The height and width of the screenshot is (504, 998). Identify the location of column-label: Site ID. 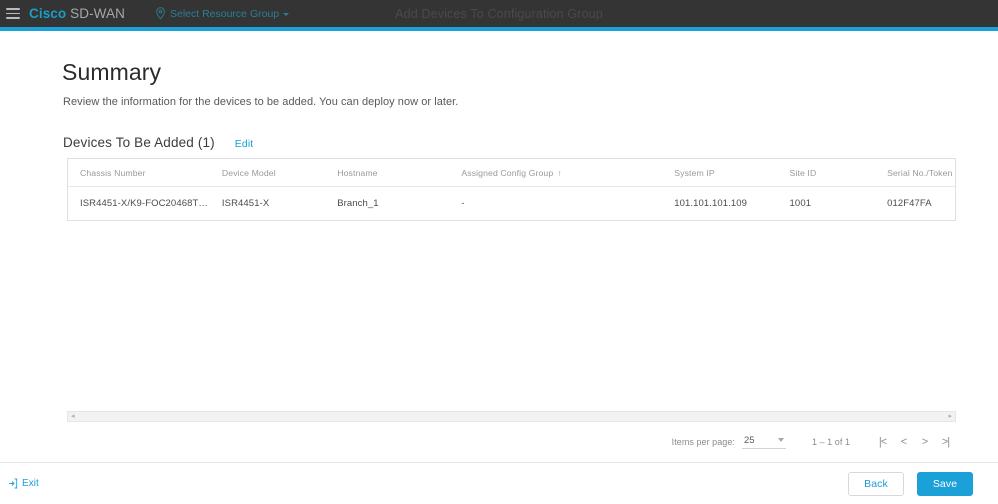
(803, 173).